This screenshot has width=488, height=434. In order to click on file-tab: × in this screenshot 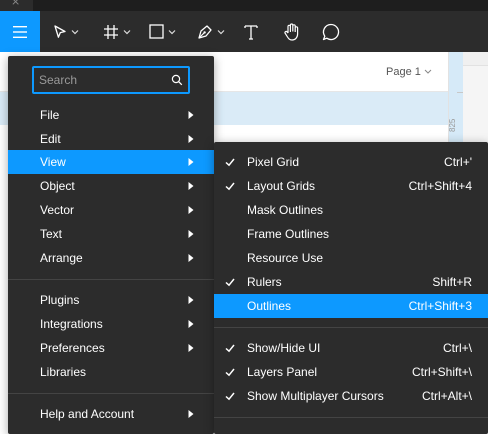, I will do `click(16, 5)`.